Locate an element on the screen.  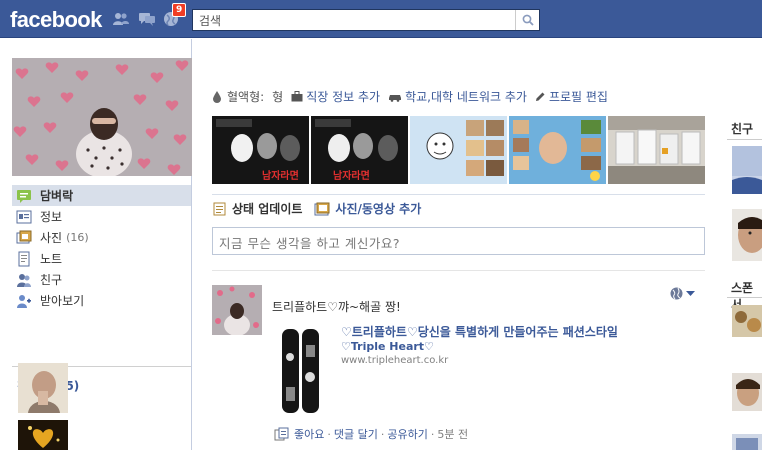
link-share-icon is located at coordinates (281, 434).